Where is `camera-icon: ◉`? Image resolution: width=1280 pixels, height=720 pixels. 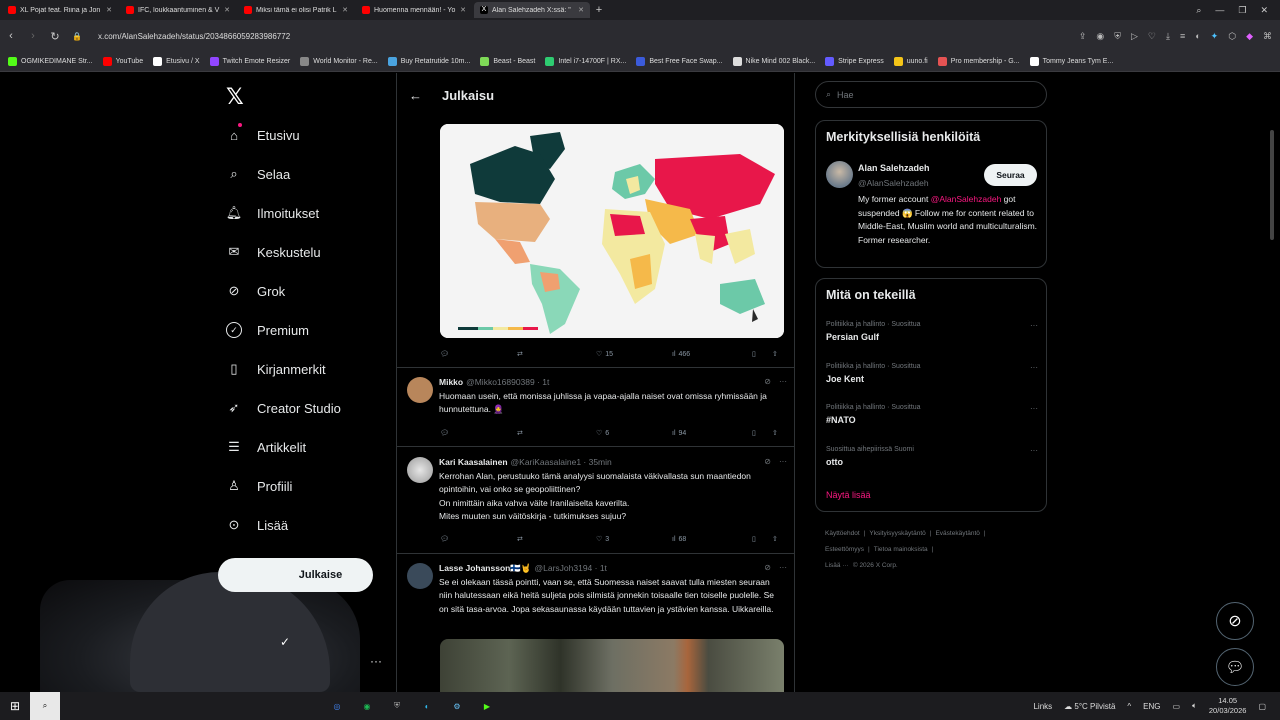 camera-icon: ◉ is located at coordinates (1100, 36).